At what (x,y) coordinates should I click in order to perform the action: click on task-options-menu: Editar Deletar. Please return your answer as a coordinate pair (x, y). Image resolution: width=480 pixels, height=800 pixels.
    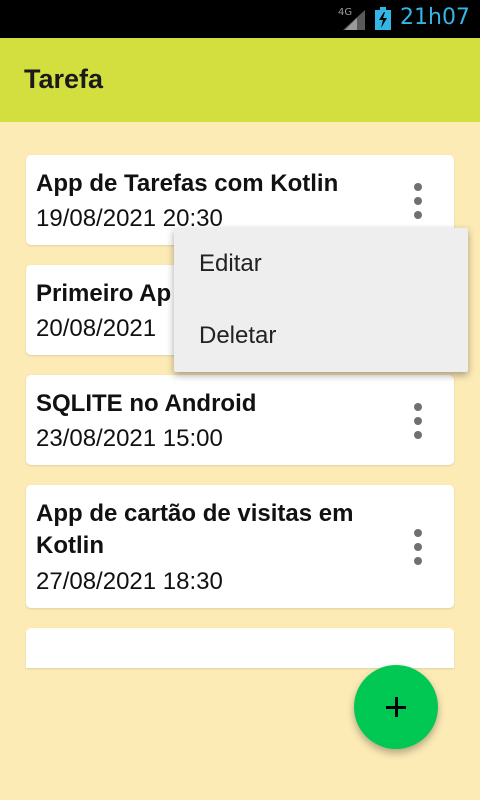
    Looking at the image, I should click on (321, 300).